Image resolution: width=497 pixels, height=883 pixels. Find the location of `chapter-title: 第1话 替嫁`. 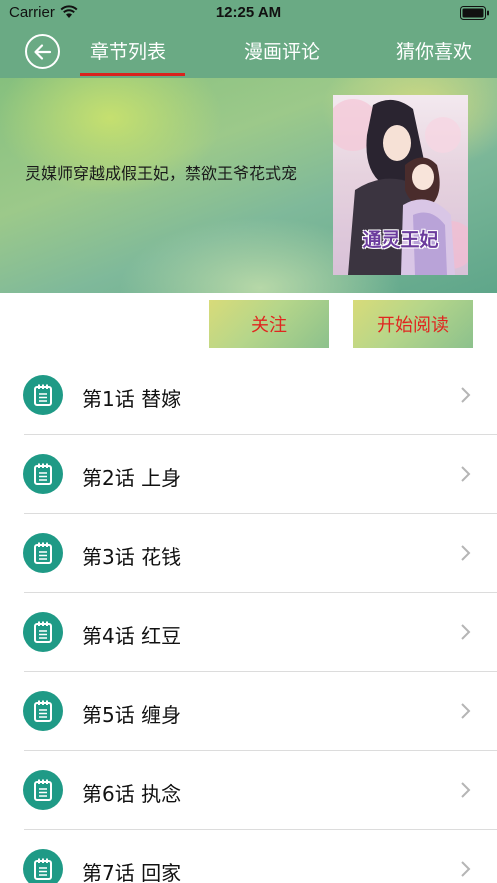

chapter-title: 第1话 替嫁 is located at coordinates (132, 399).